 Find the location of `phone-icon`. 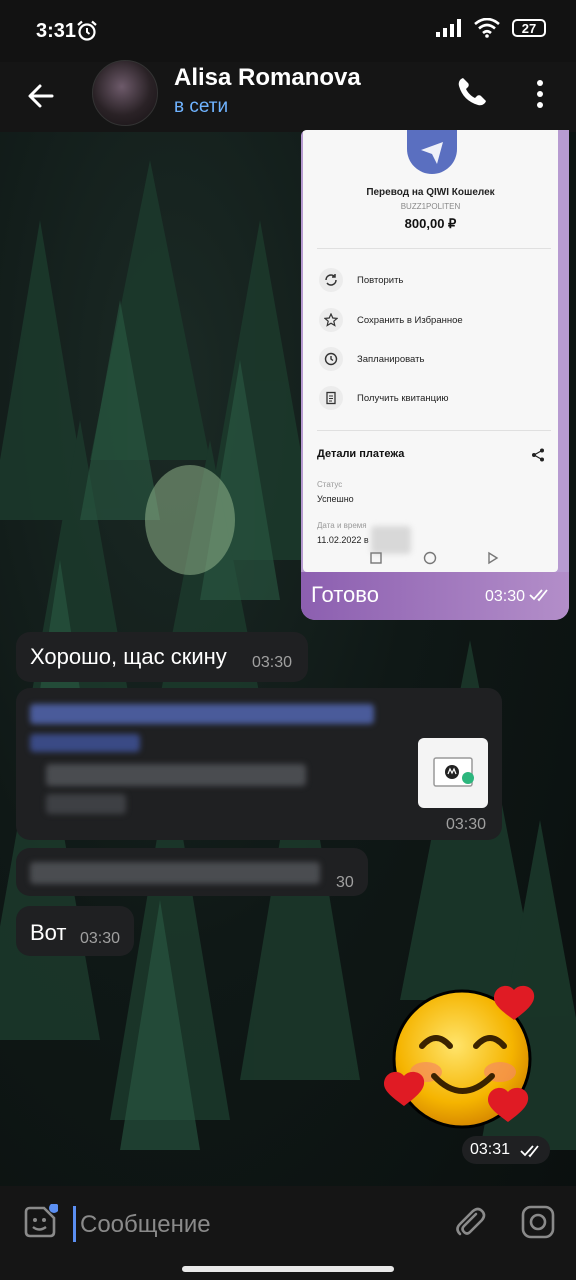

phone-icon is located at coordinates (472, 92).